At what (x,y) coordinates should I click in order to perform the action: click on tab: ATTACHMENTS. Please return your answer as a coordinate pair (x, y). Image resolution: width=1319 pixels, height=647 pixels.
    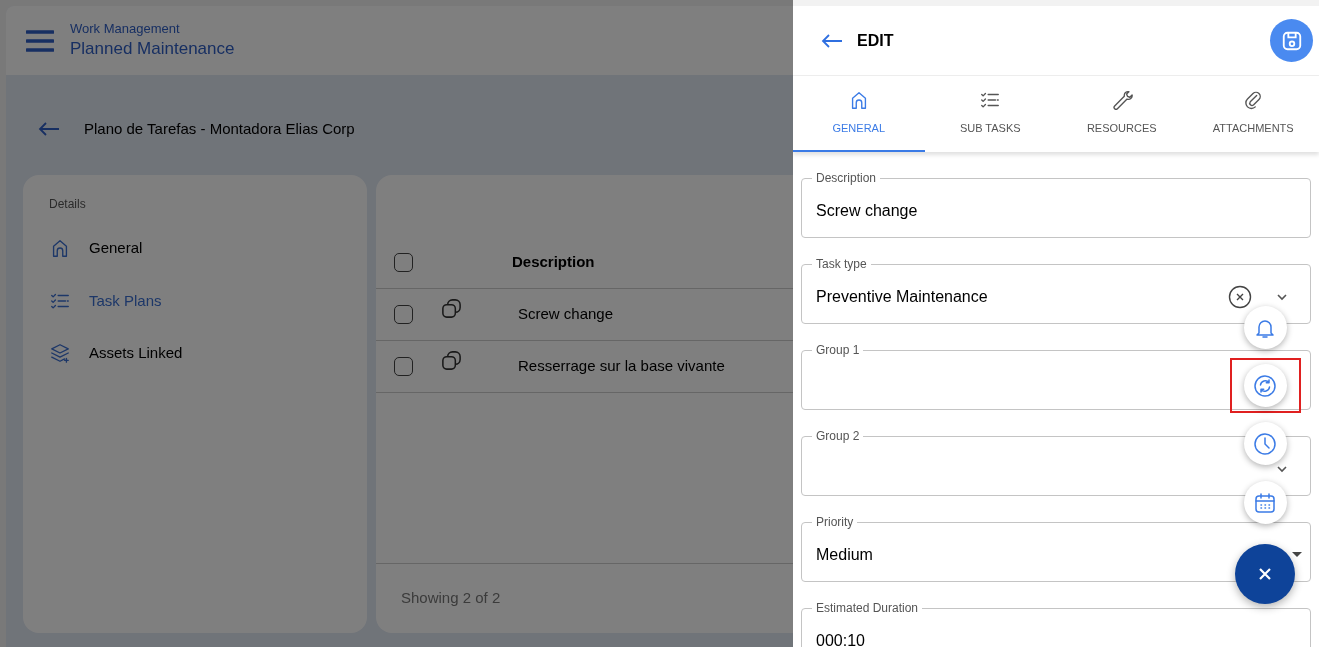
    Looking at the image, I should click on (1253, 114).